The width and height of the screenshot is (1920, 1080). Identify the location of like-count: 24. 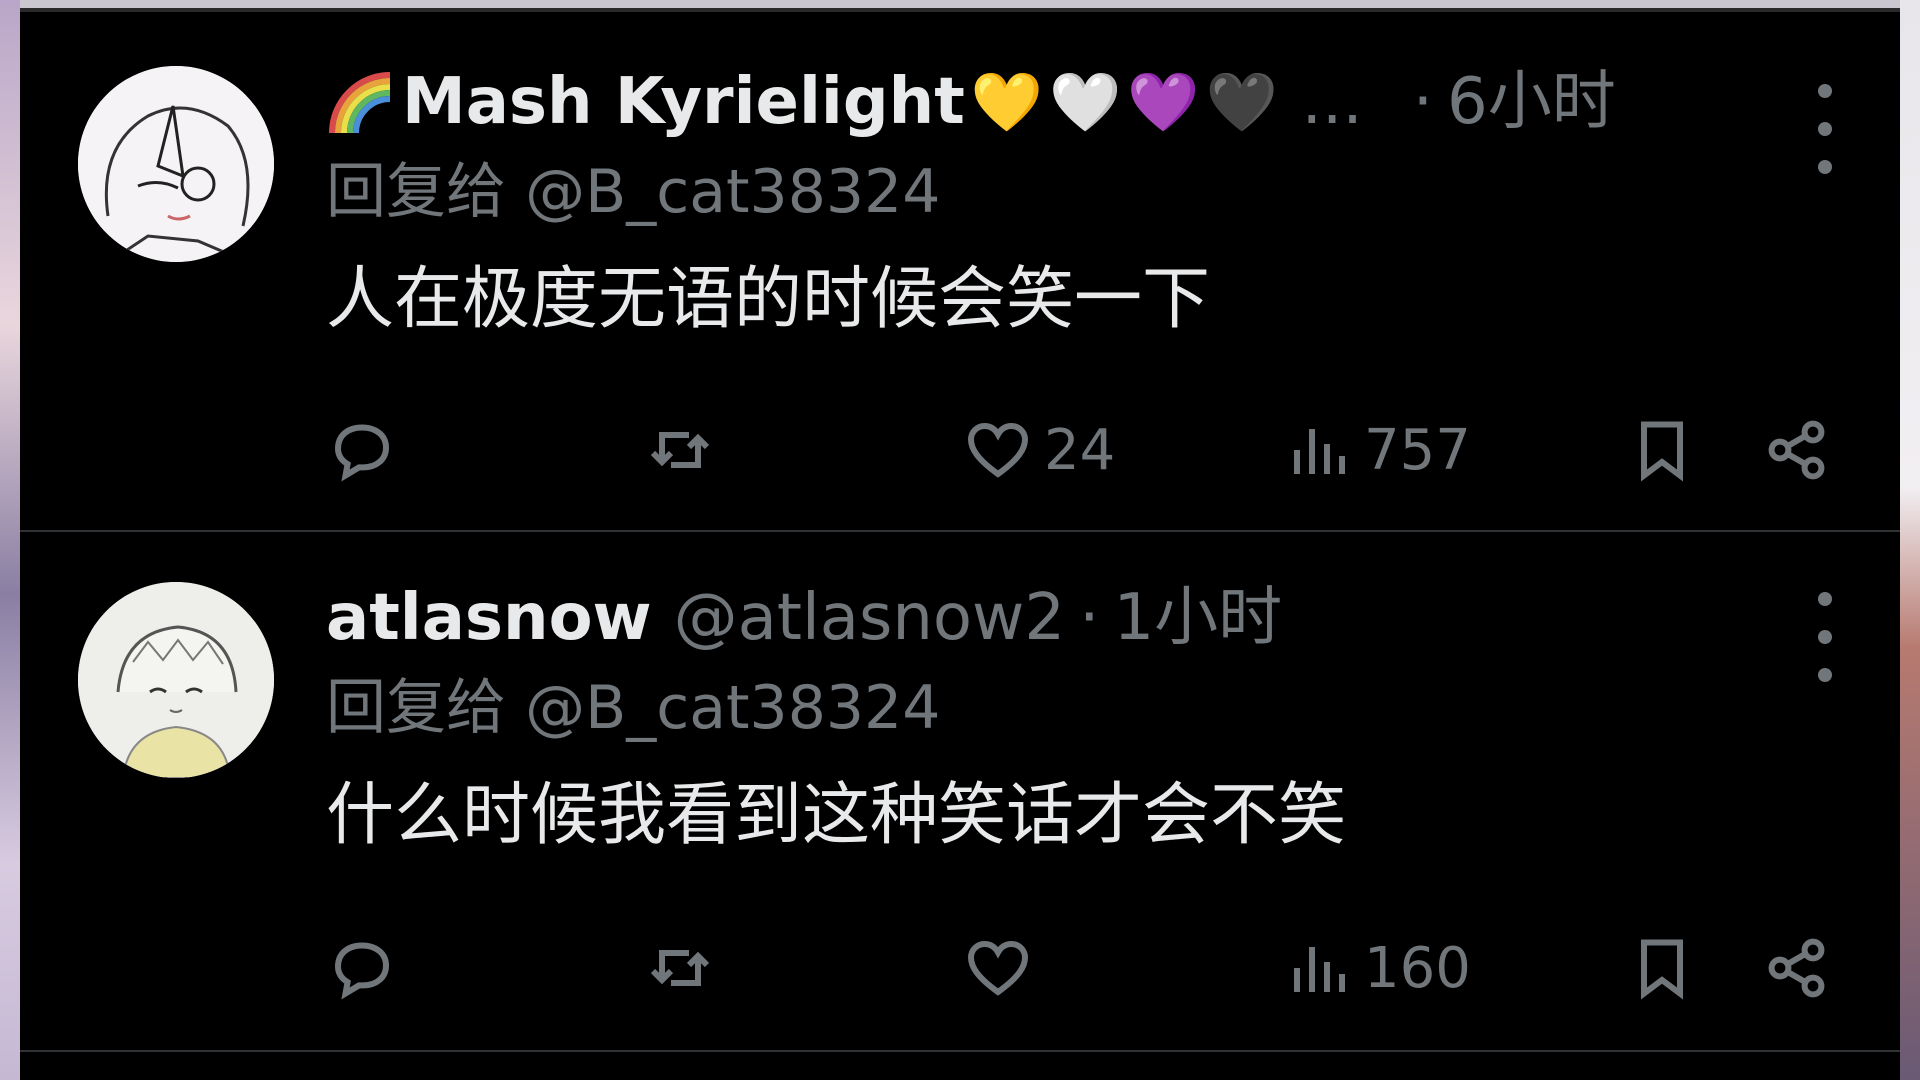
(1080, 450).